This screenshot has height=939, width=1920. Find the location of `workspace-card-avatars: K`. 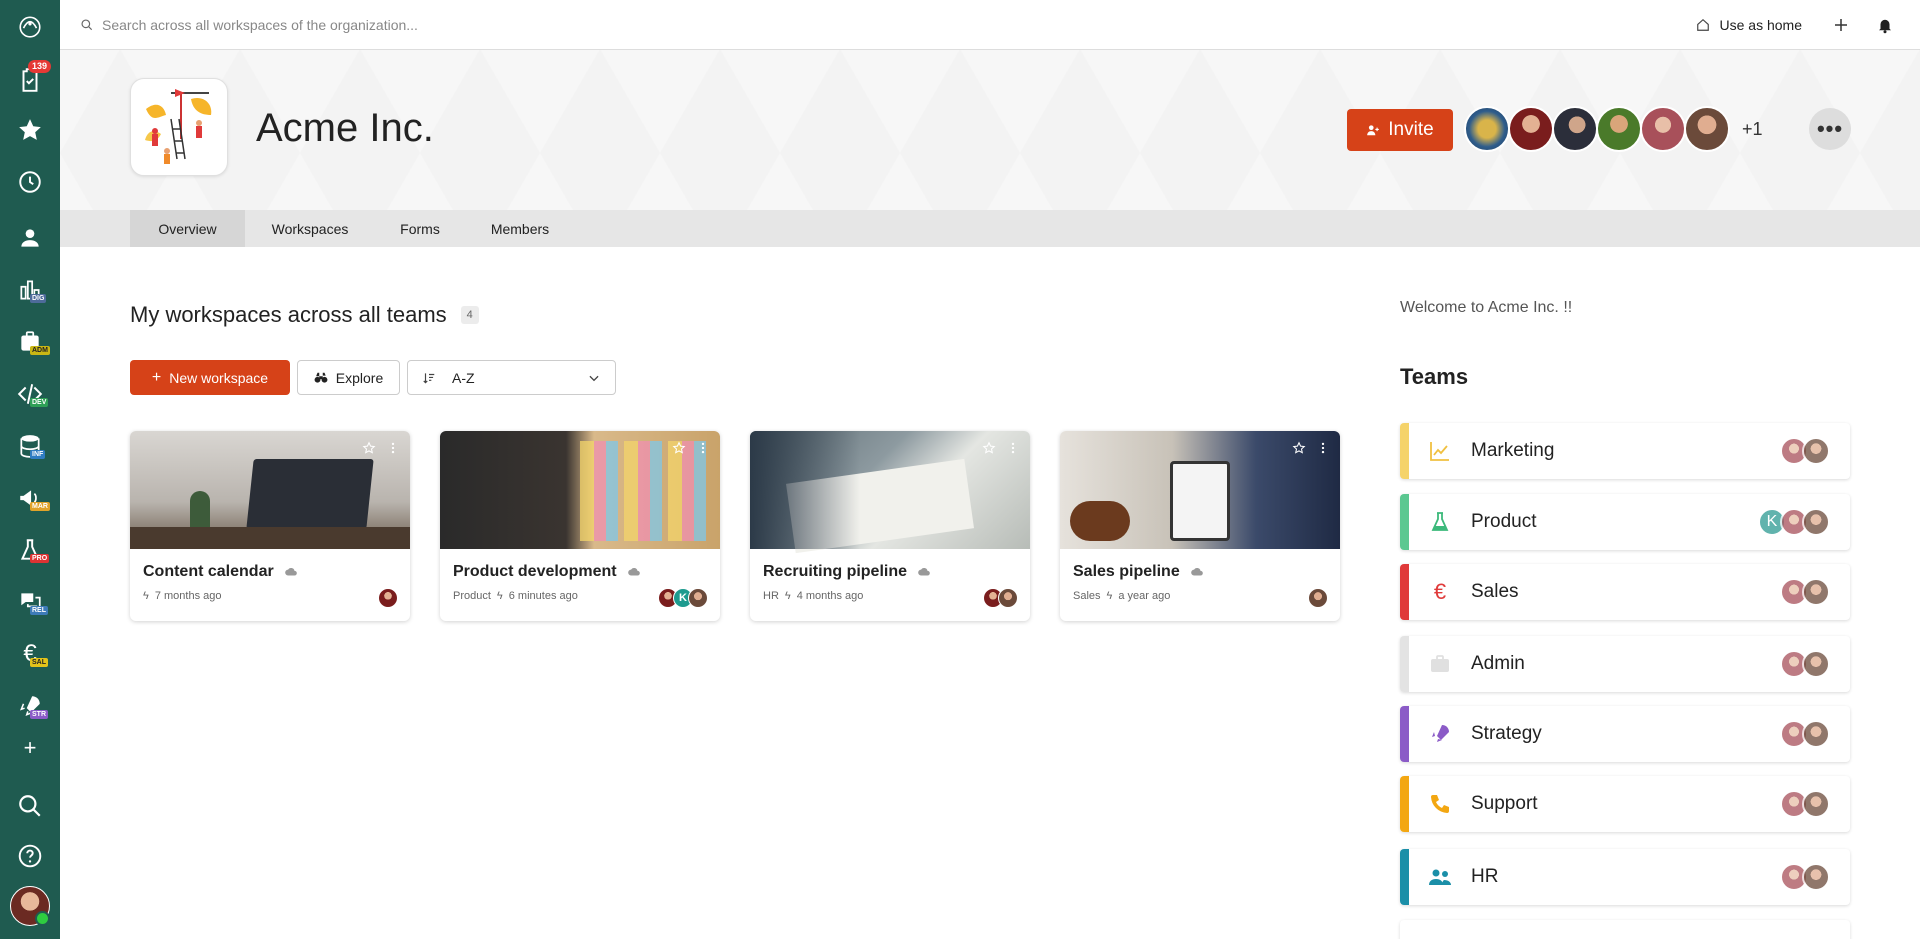

workspace-card-avatars: K is located at coordinates (683, 598).